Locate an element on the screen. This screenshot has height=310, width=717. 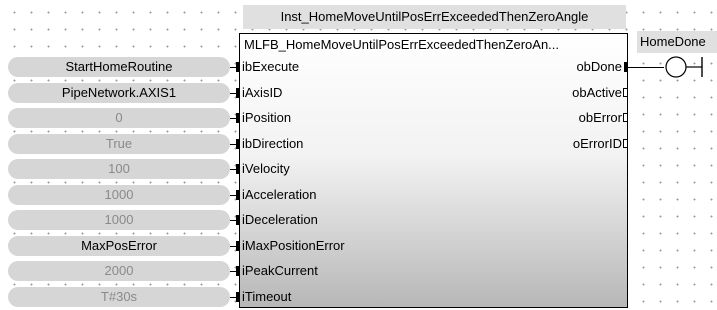
output-pin-label: obActive is located at coordinates (597, 92).